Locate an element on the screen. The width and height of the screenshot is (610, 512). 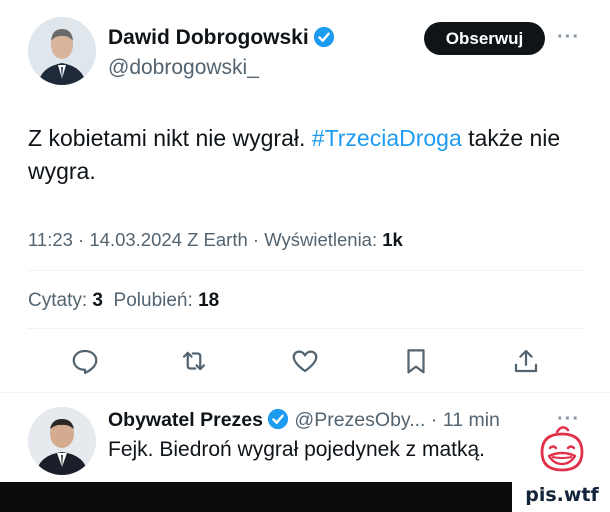
reply-time: · 11 min is located at coordinates (465, 420).